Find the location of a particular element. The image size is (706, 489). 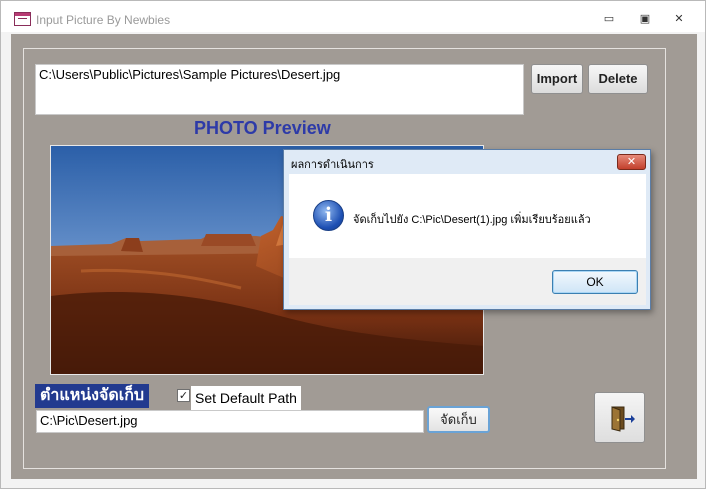

close-button: ✕ is located at coordinates (679, 19).